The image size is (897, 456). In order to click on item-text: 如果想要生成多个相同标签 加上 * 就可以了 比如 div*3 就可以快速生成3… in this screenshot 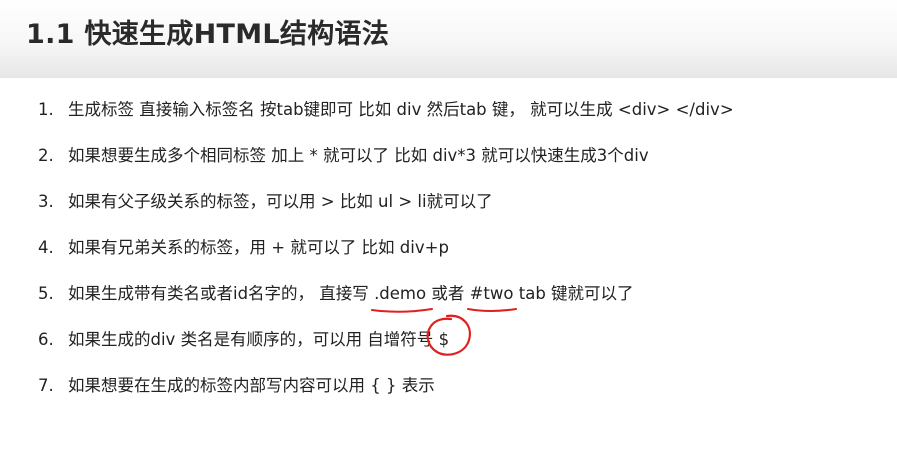, I will do `click(358, 155)`.